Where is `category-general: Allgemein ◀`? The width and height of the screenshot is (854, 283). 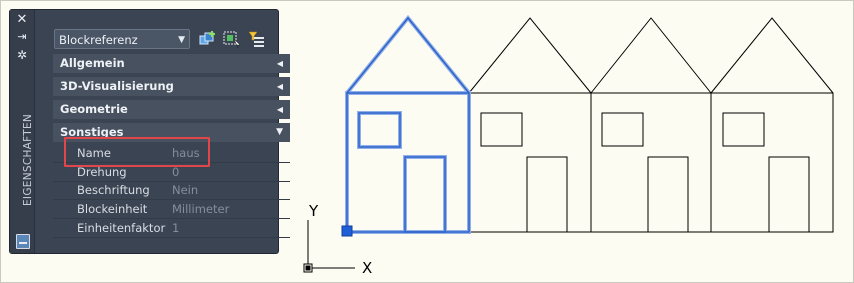
category-general: Allgemein ◀ is located at coordinates (171, 63).